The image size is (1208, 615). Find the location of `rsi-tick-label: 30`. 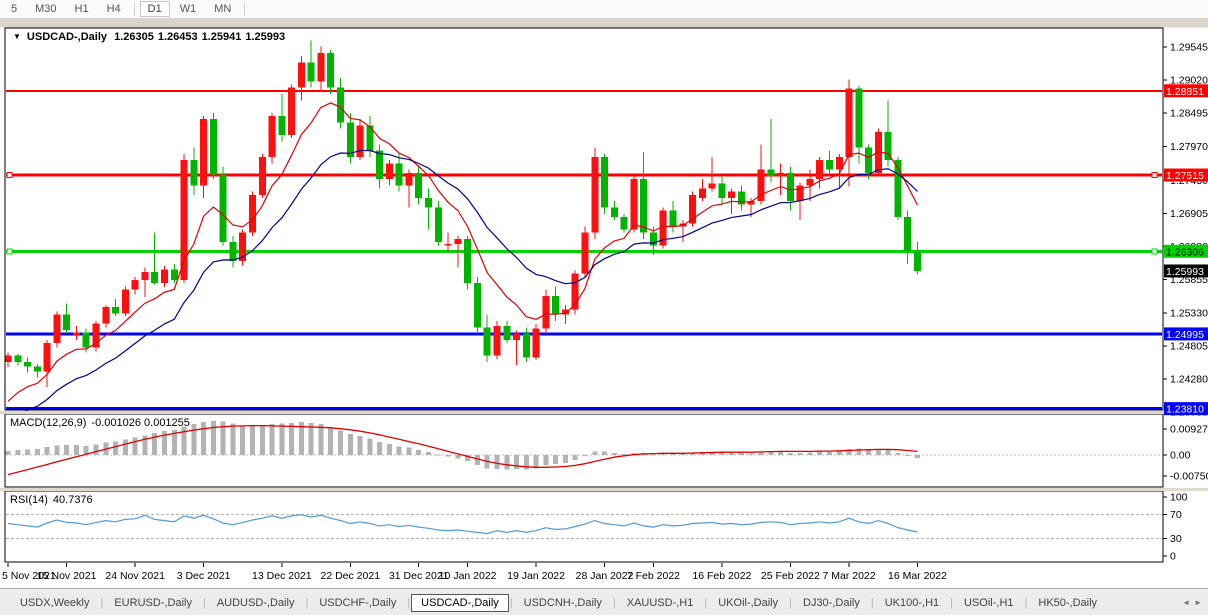

rsi-tick-label: 30 is located at coordinates (1176, 539).